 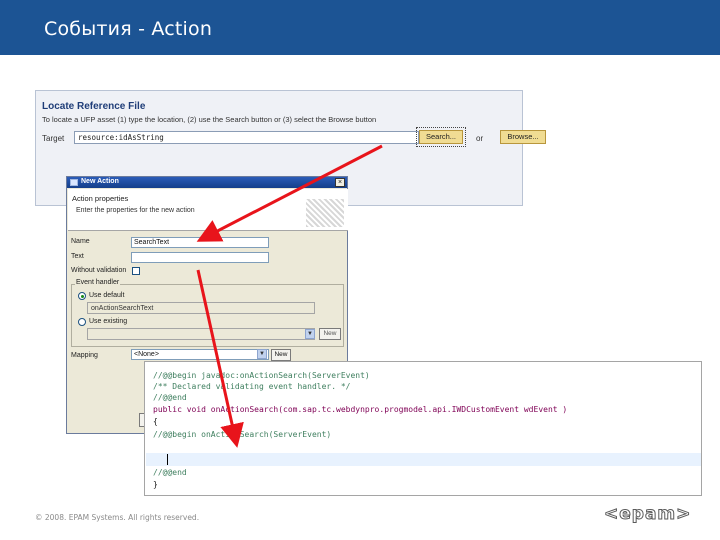 What do you see at coordinates (74, 182) in the screenshot?
I see `window-icon` at bounding box center [74, 182].